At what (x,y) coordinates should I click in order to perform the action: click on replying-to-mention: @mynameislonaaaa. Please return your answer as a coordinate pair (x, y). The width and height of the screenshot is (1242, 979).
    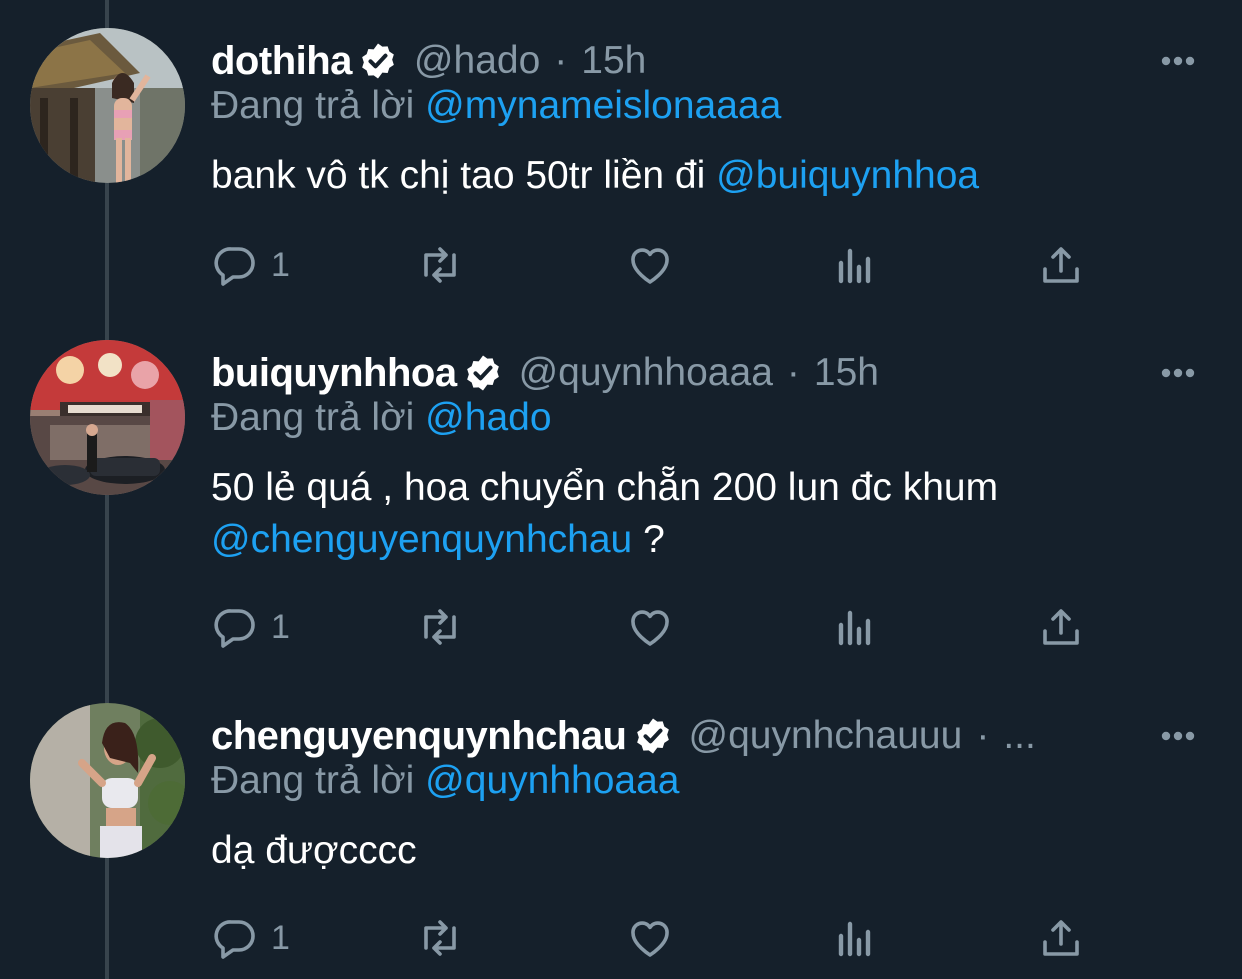
    Looking at the image, I should click on (603, 105).